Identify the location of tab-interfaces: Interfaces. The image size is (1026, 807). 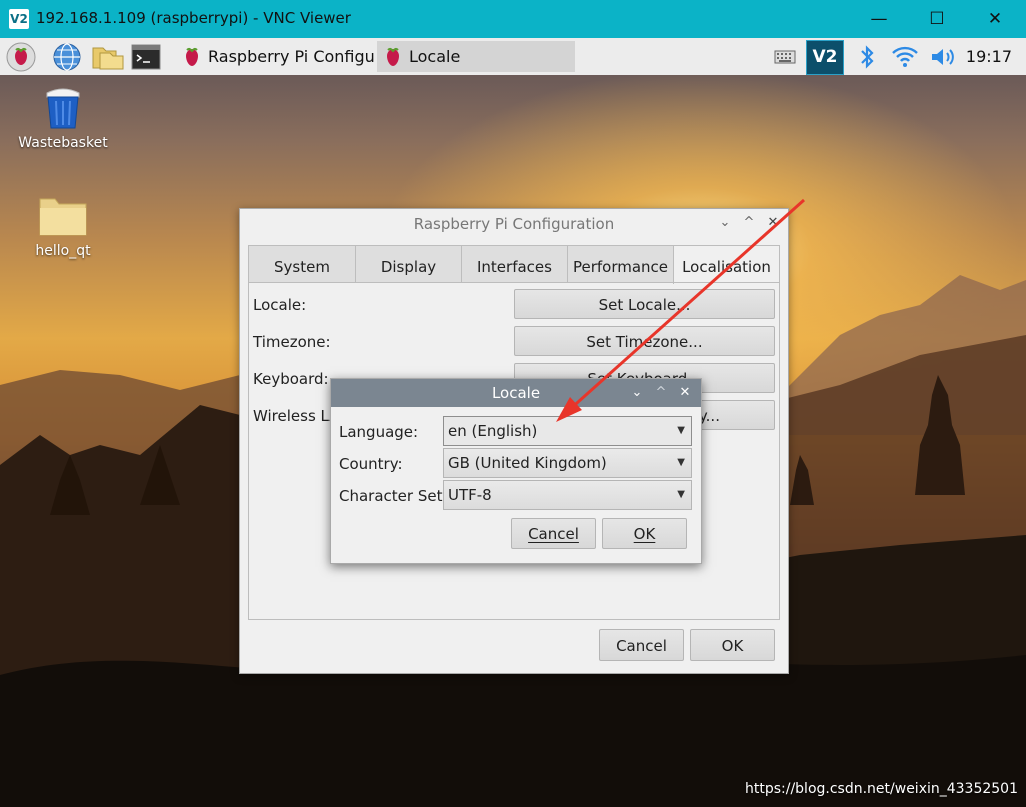
(514, 264).